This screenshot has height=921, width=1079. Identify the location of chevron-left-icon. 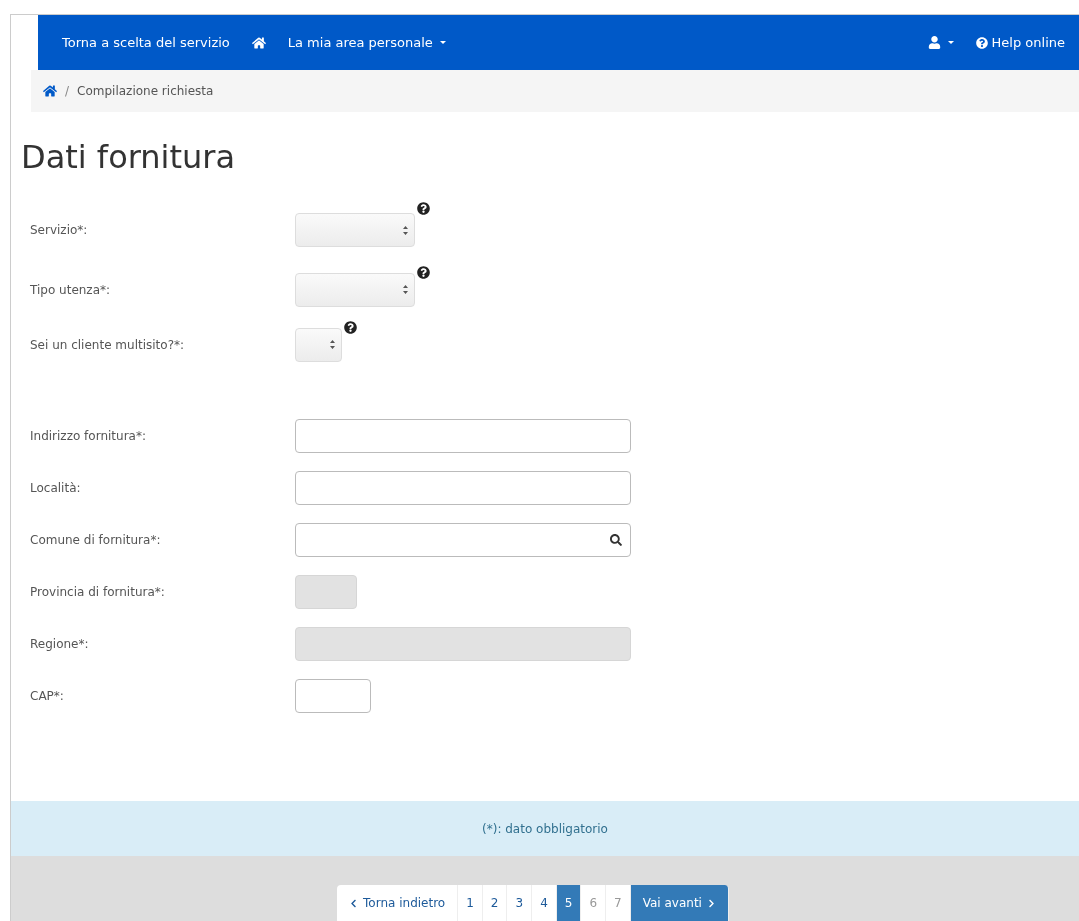
(354, 903).